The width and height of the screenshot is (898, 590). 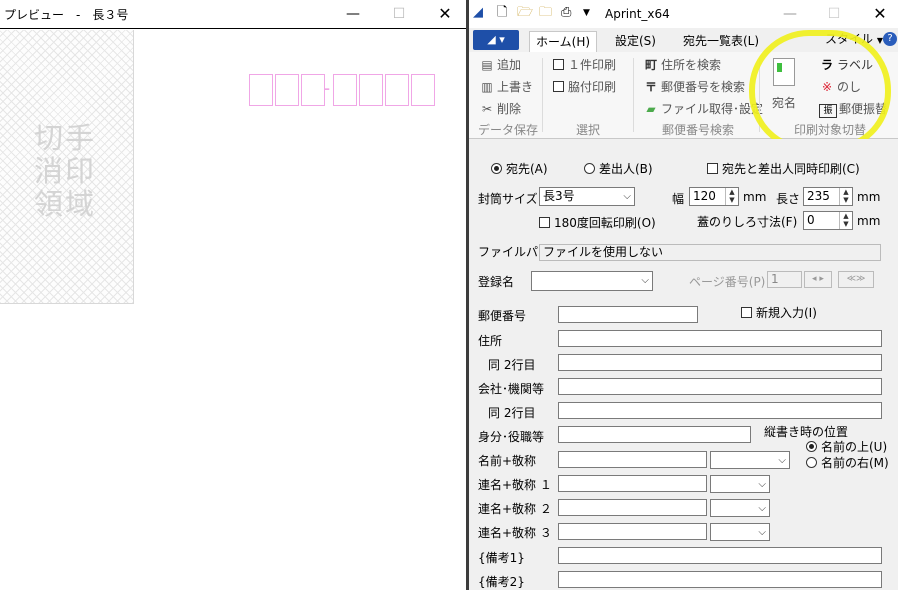 I want to click on tab-settings: 設定(S), so click(x=635, y=41).